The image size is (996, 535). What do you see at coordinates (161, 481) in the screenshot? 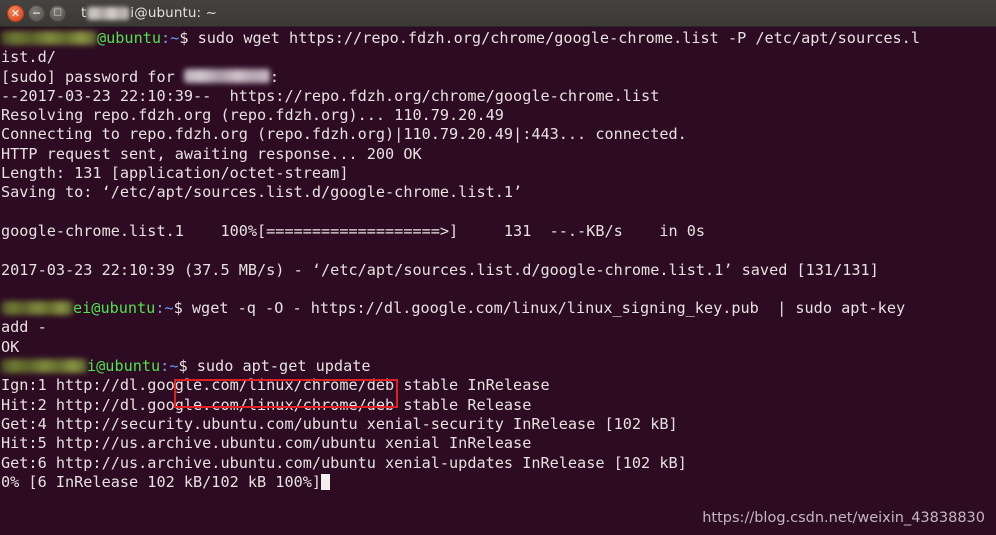
I see `apt-progress-text: 0% [6 InRelease 102 kB/102 kB 100%]` at bounding box center [161, 481].